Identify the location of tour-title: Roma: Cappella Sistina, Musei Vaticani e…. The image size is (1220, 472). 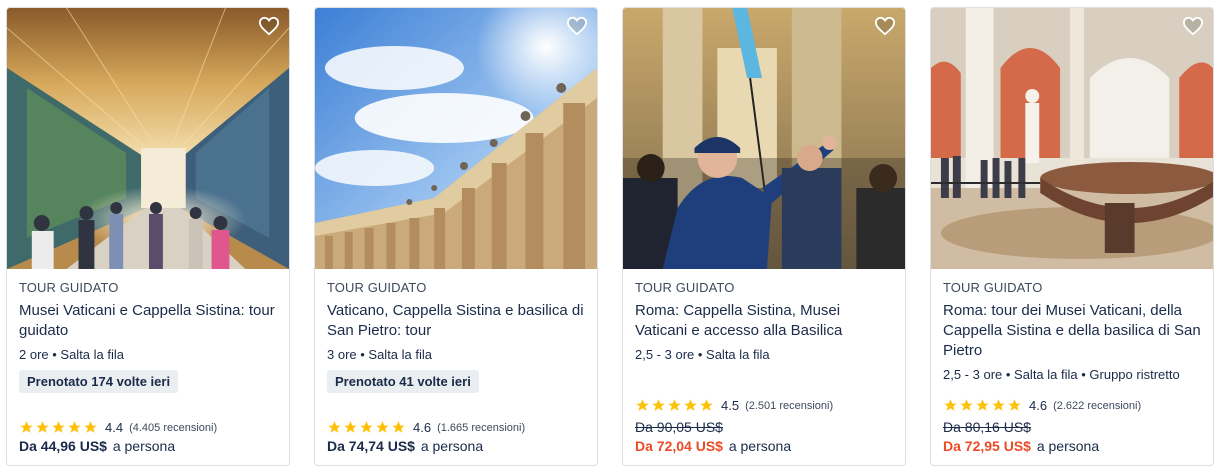
(764, 321).